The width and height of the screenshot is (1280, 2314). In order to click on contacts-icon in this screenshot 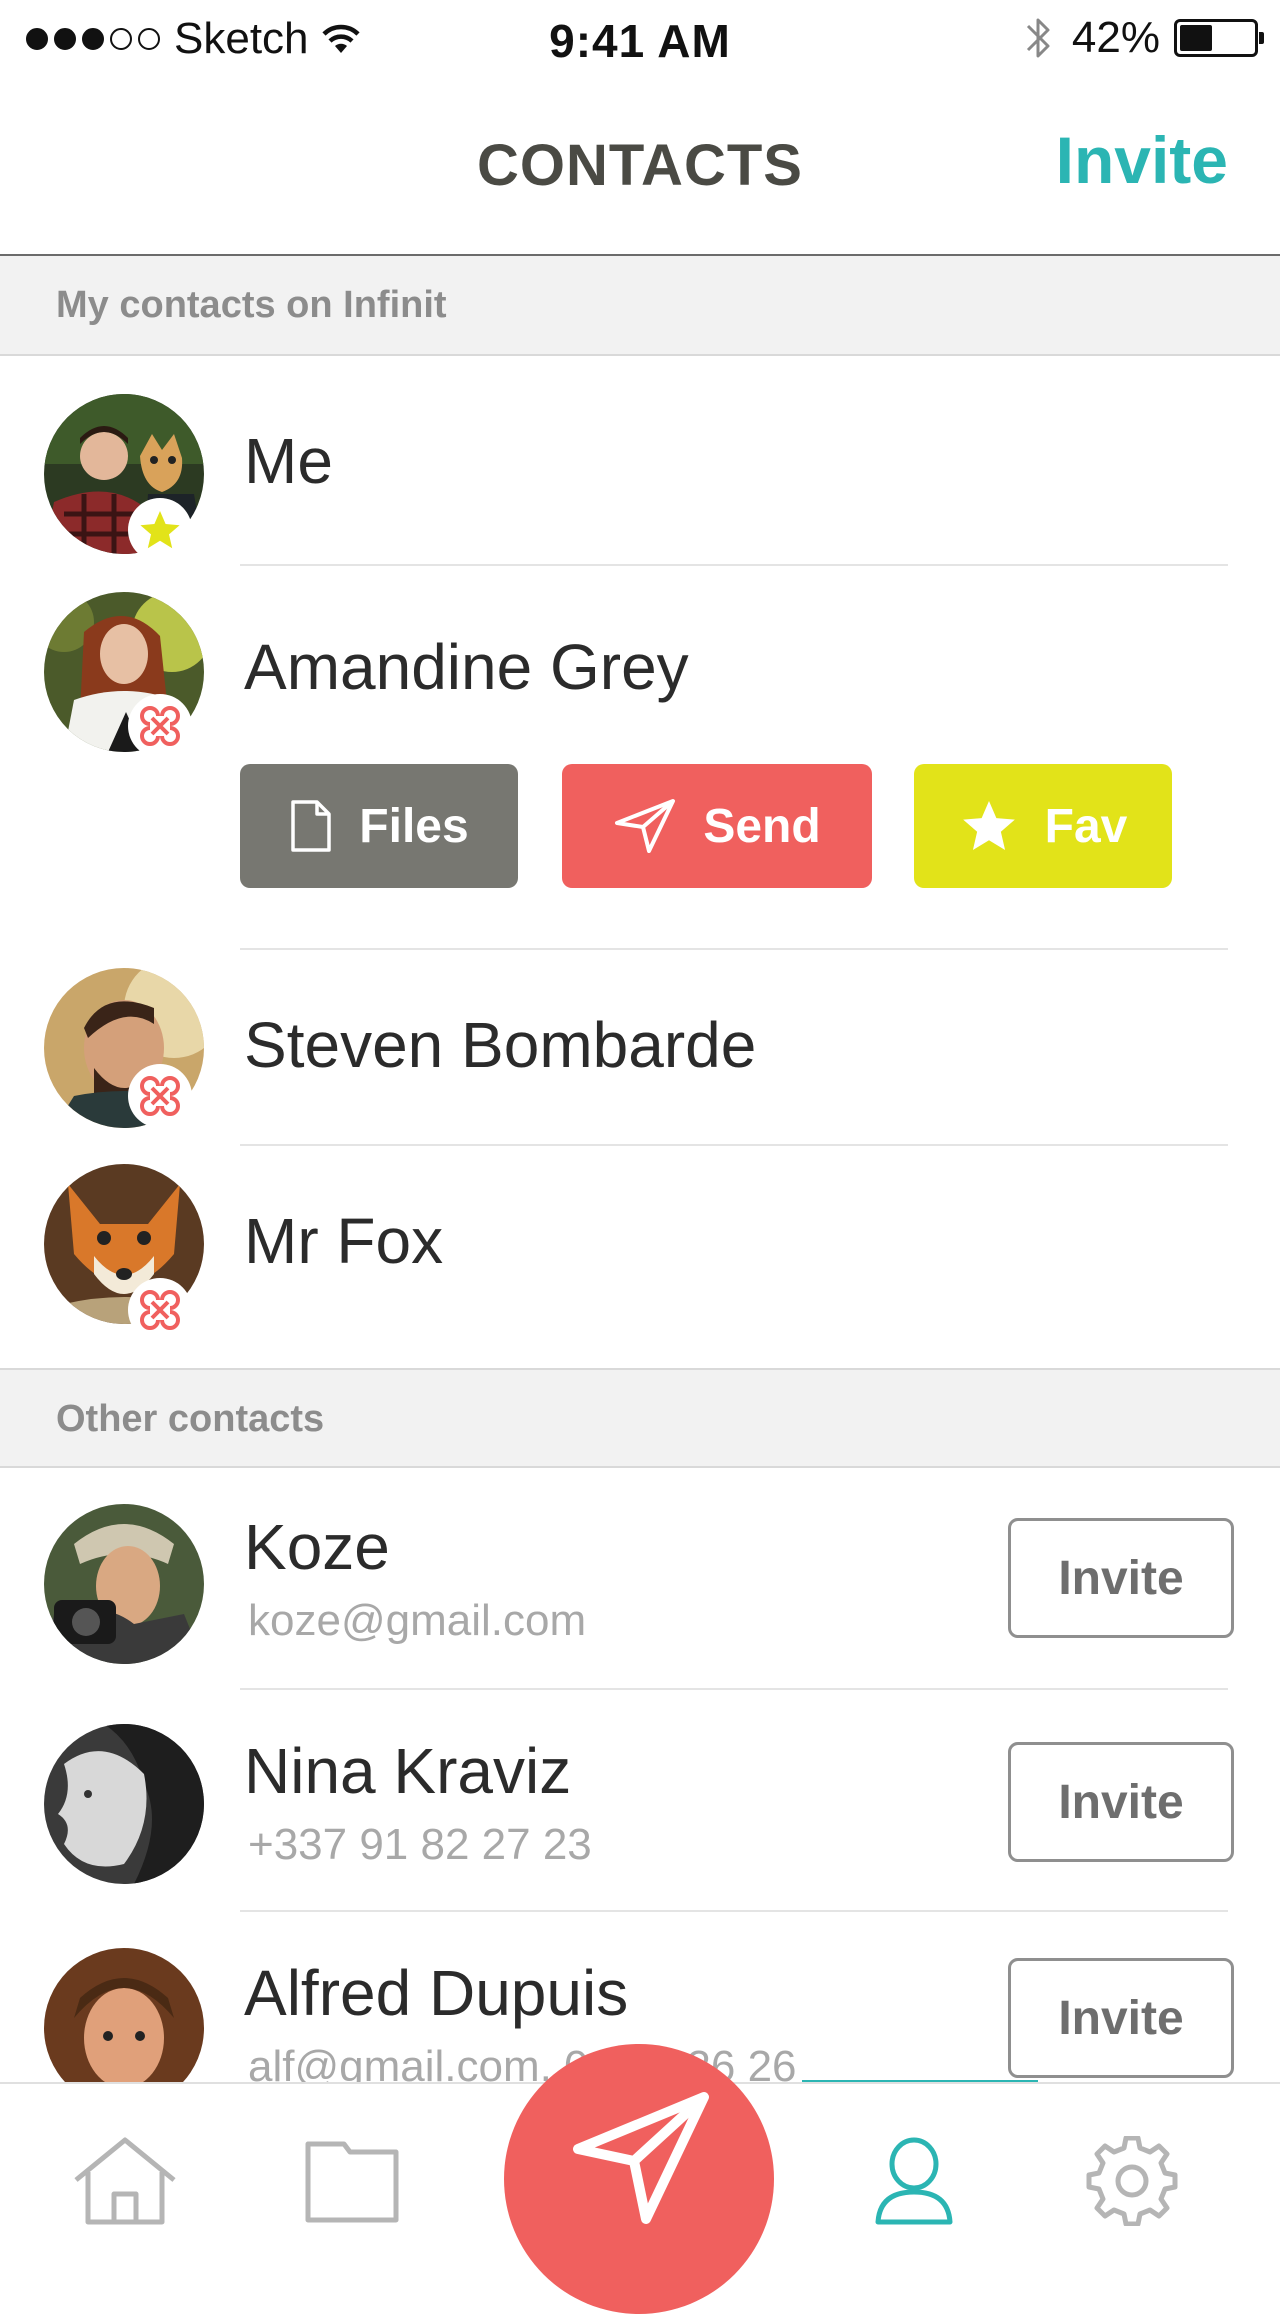, I will do `click(914, 2181)`.